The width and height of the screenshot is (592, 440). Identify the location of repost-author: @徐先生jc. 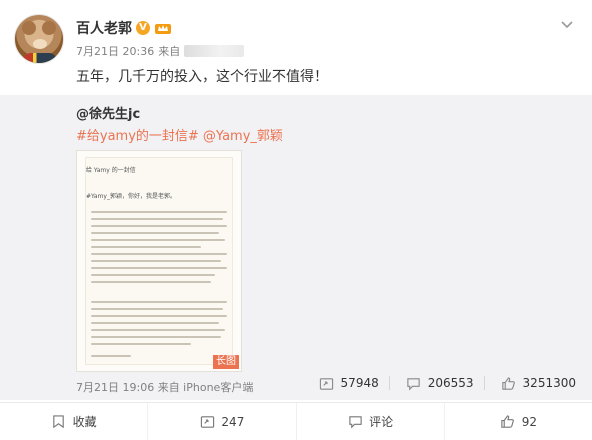
(108, 112).